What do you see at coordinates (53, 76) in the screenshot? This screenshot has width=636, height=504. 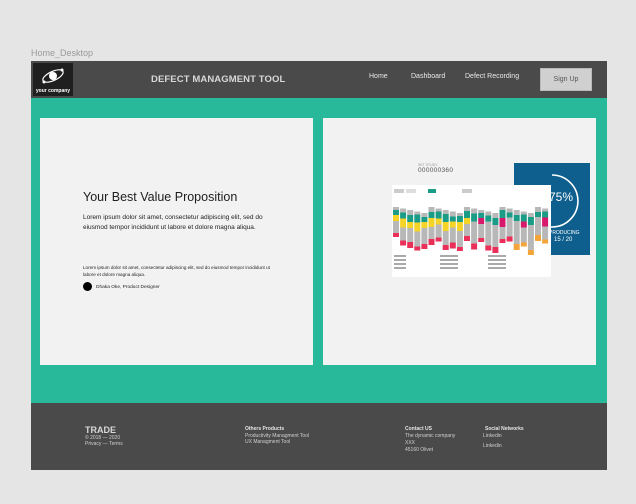 I see `logo-mark-icon` at bounding box center [53, 76].